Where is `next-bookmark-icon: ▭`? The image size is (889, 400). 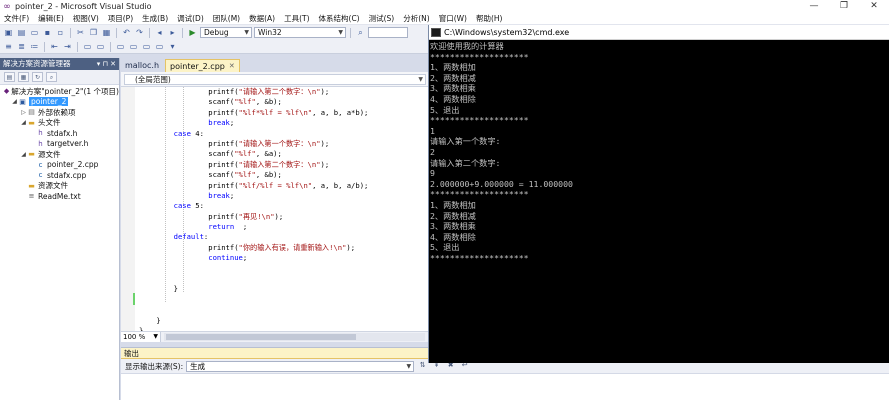 next-bookmark-icon: ▭ is located at coordinates (146, 47).